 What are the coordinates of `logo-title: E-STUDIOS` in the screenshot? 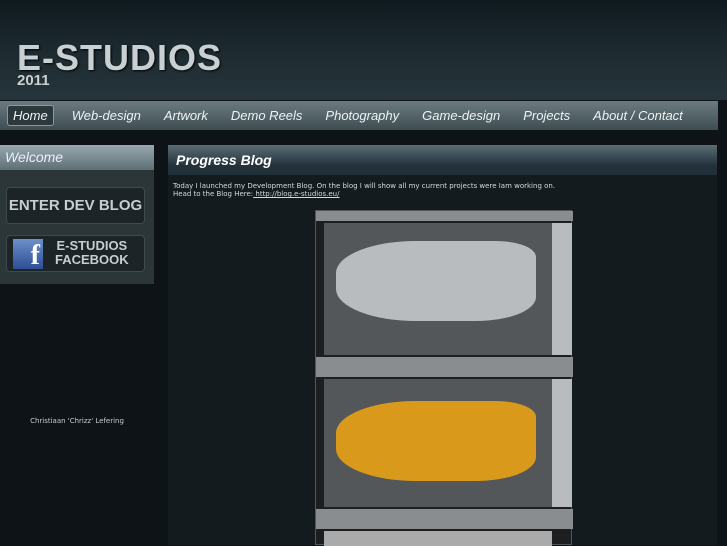 It's located at (120, 57).